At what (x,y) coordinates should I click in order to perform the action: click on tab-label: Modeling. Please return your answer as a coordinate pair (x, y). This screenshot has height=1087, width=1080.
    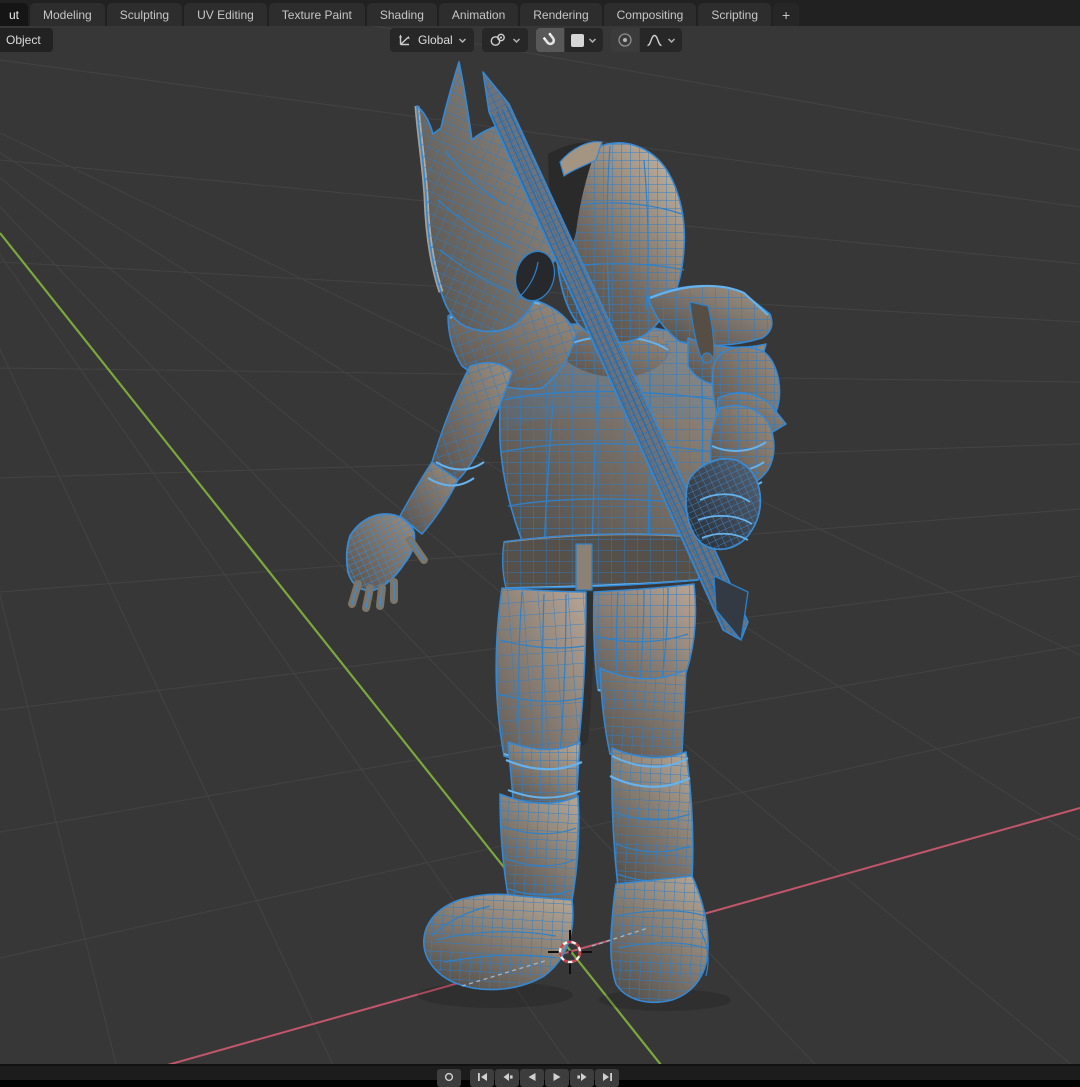
    Looking at the image, I should click on (67, 14).